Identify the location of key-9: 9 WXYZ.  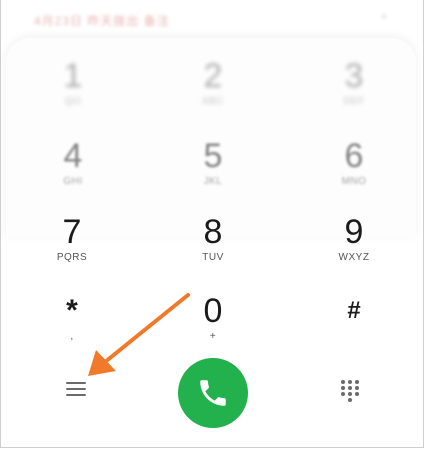
(354, 239).